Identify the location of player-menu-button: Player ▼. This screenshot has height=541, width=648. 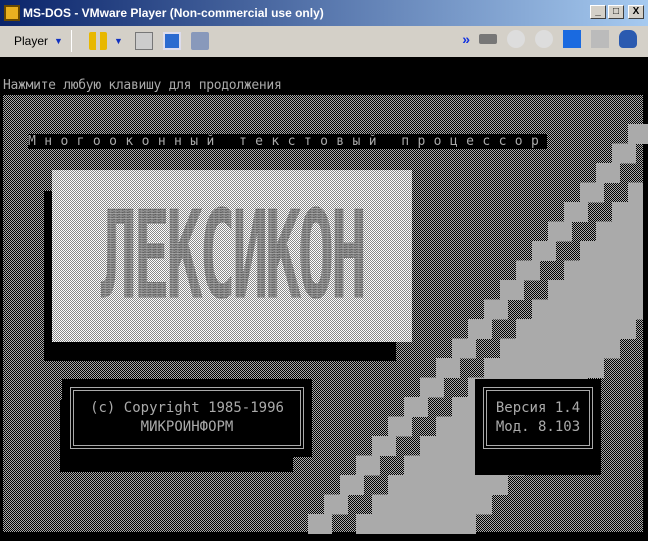
(38, 41).